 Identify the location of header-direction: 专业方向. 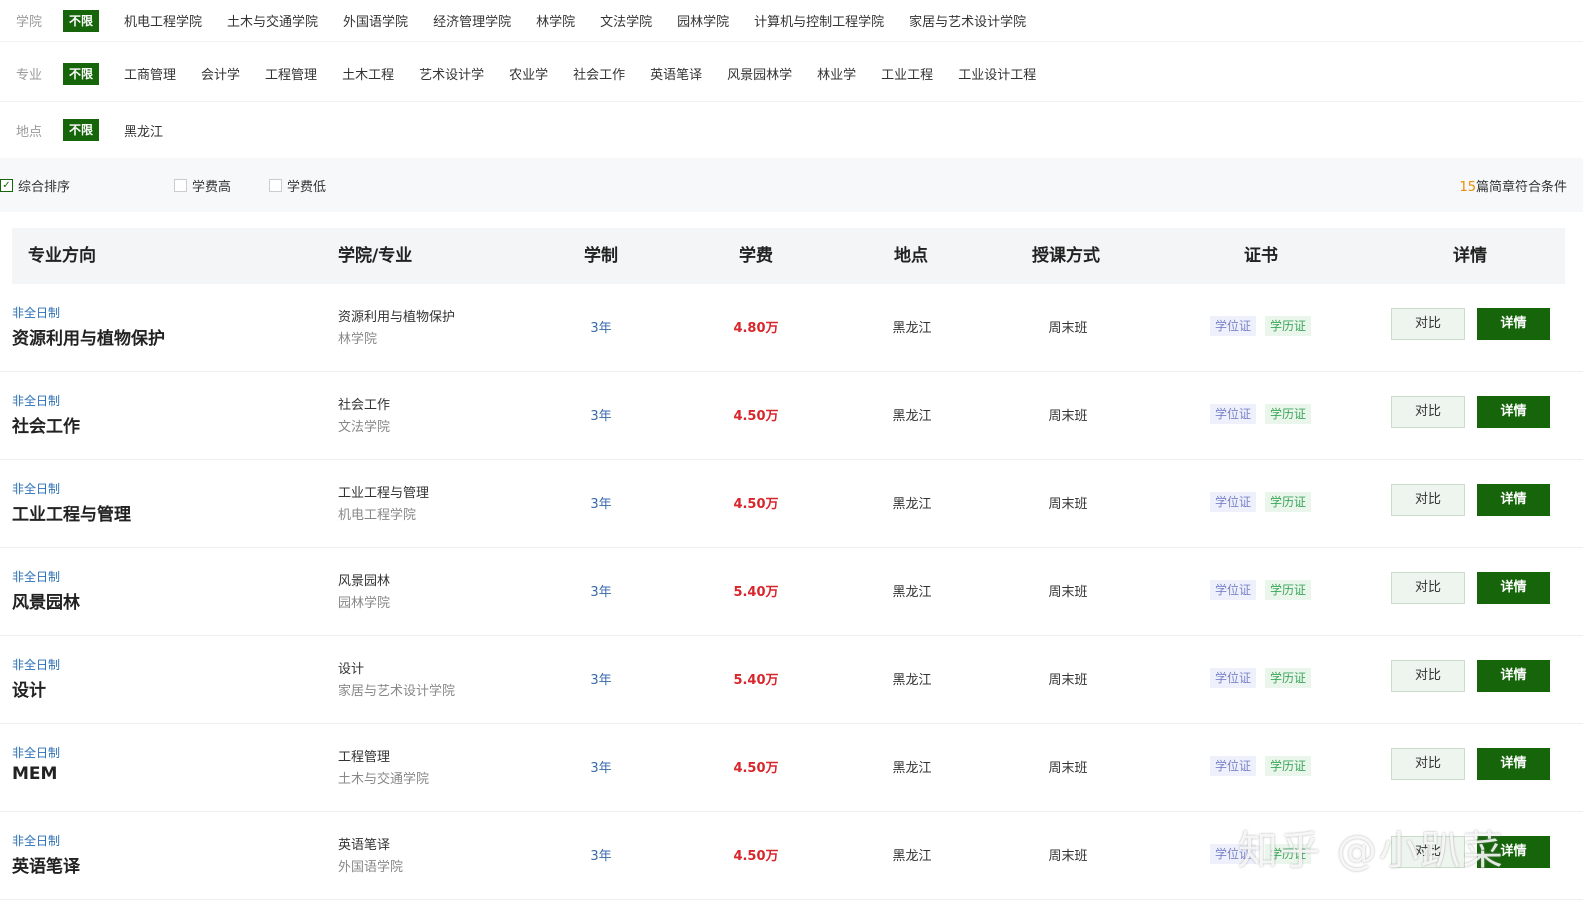
(62, 256).